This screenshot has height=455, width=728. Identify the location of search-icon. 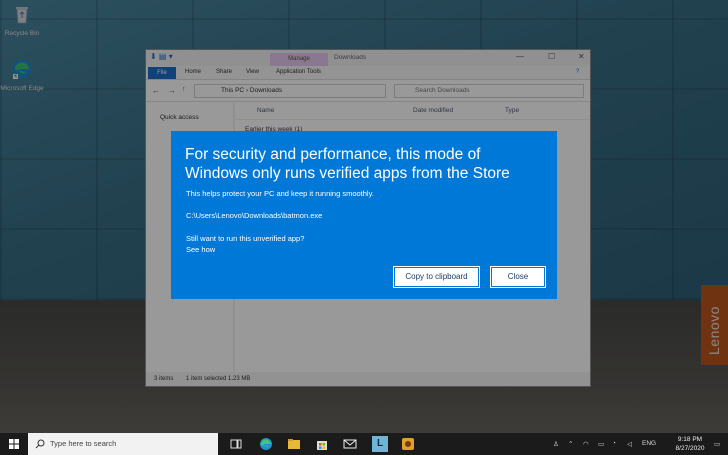
(40, 444).